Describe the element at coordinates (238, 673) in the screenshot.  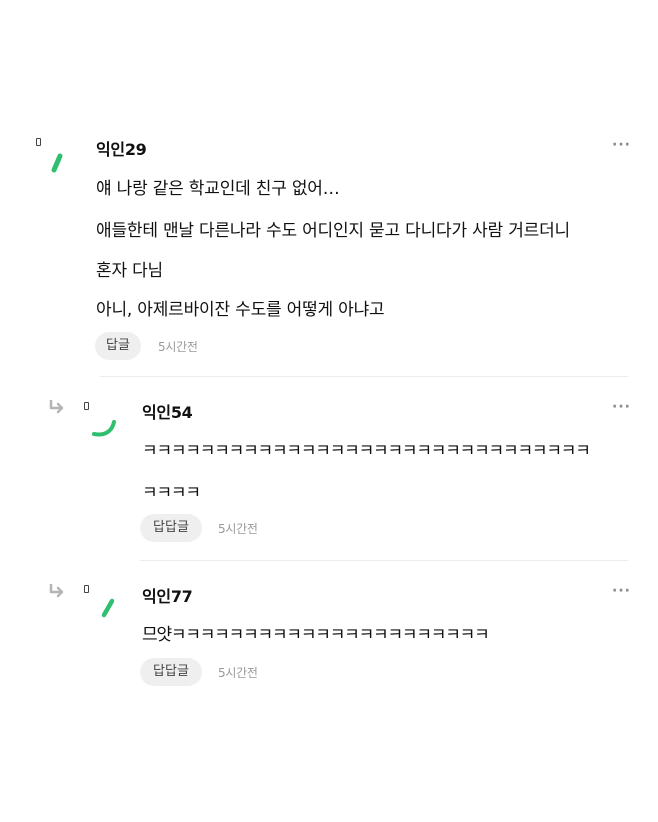
I see `timestamp: 5시간전` at that location.